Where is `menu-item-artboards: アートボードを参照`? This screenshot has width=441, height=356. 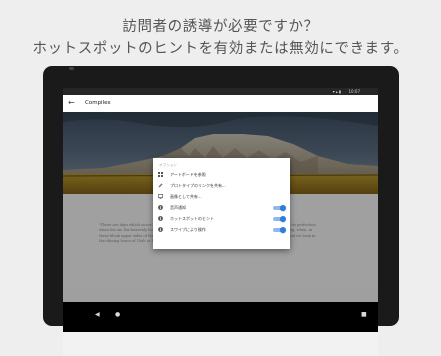 menu-item-artboards: アートボードを参照 is located at coordinates (221, 174).